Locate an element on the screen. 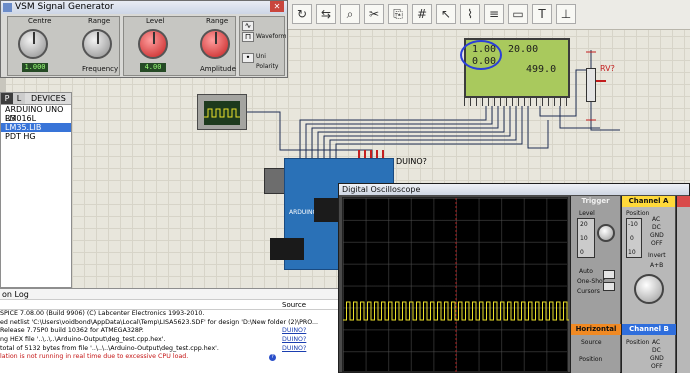 The width and height of the screenshot is (690, 373). channel-a-invert-label: Invert is located at coordinates (657, 255).